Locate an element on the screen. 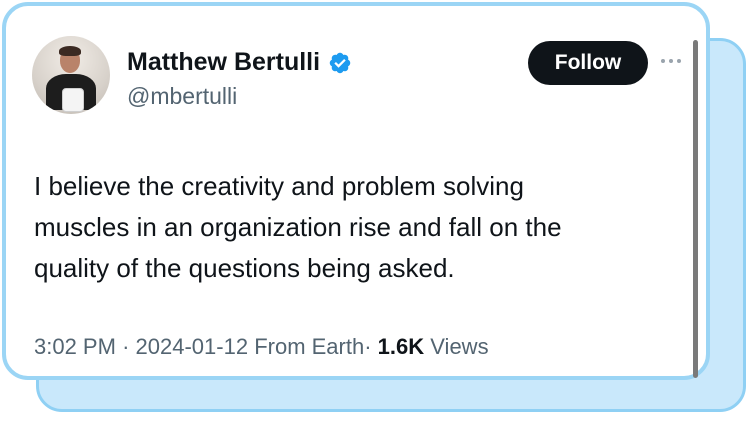 The image size is (755, 422). tweet-text-line: quality of the questions being asked. is located at coordinates (244, 268).